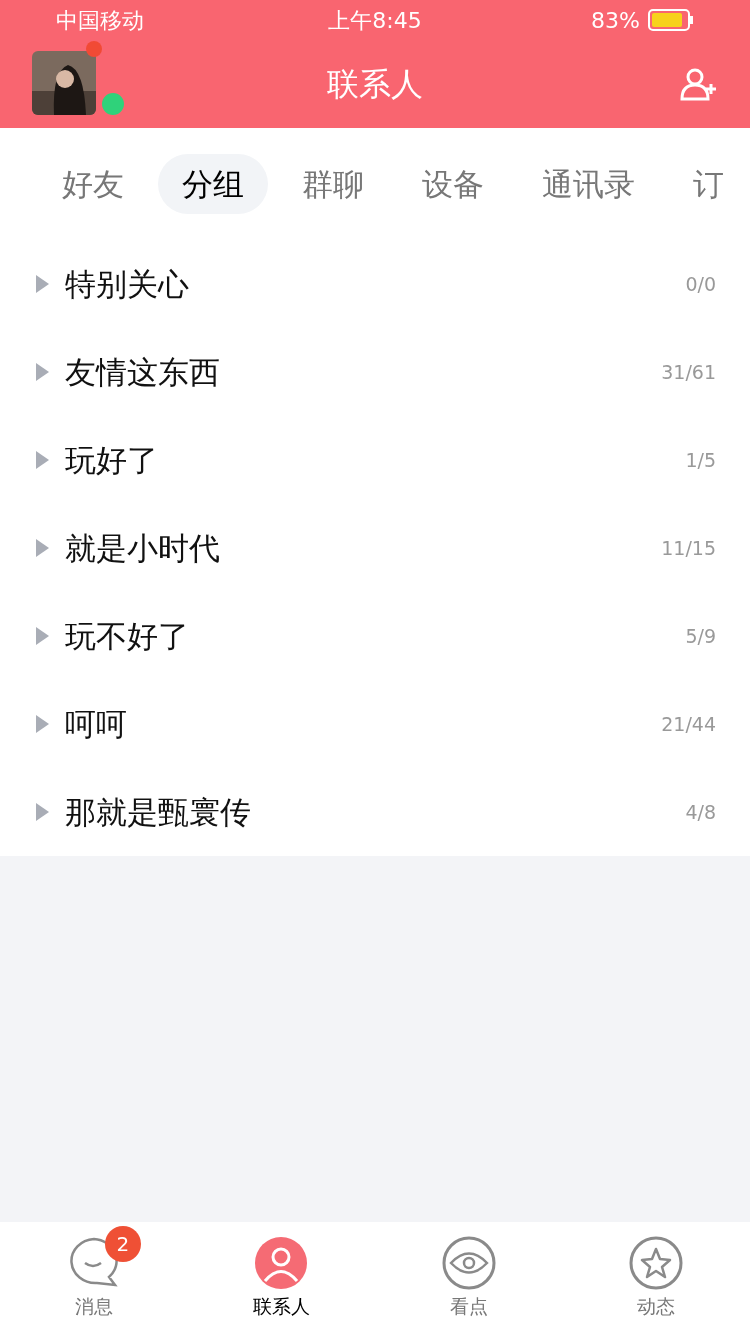  What do you see at coordinates (468, 1263) in the screenshot?
I see `eye-icon` at bounding box center [468, 1263].